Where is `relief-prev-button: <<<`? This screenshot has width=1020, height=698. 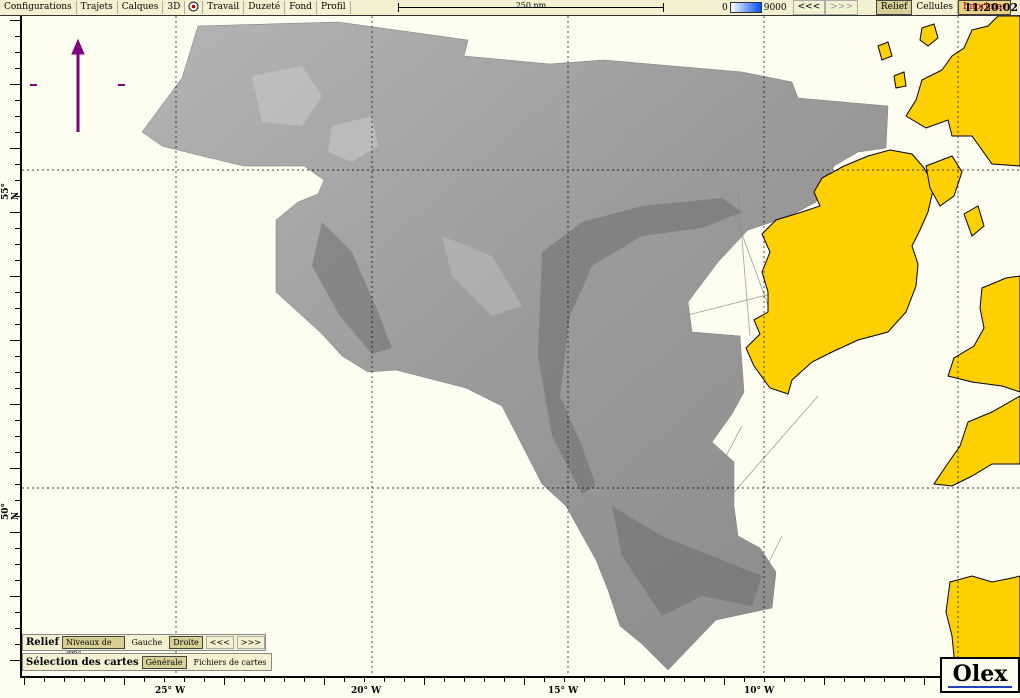 relief-prev-button: <<< is located at coordinates (219, 642).